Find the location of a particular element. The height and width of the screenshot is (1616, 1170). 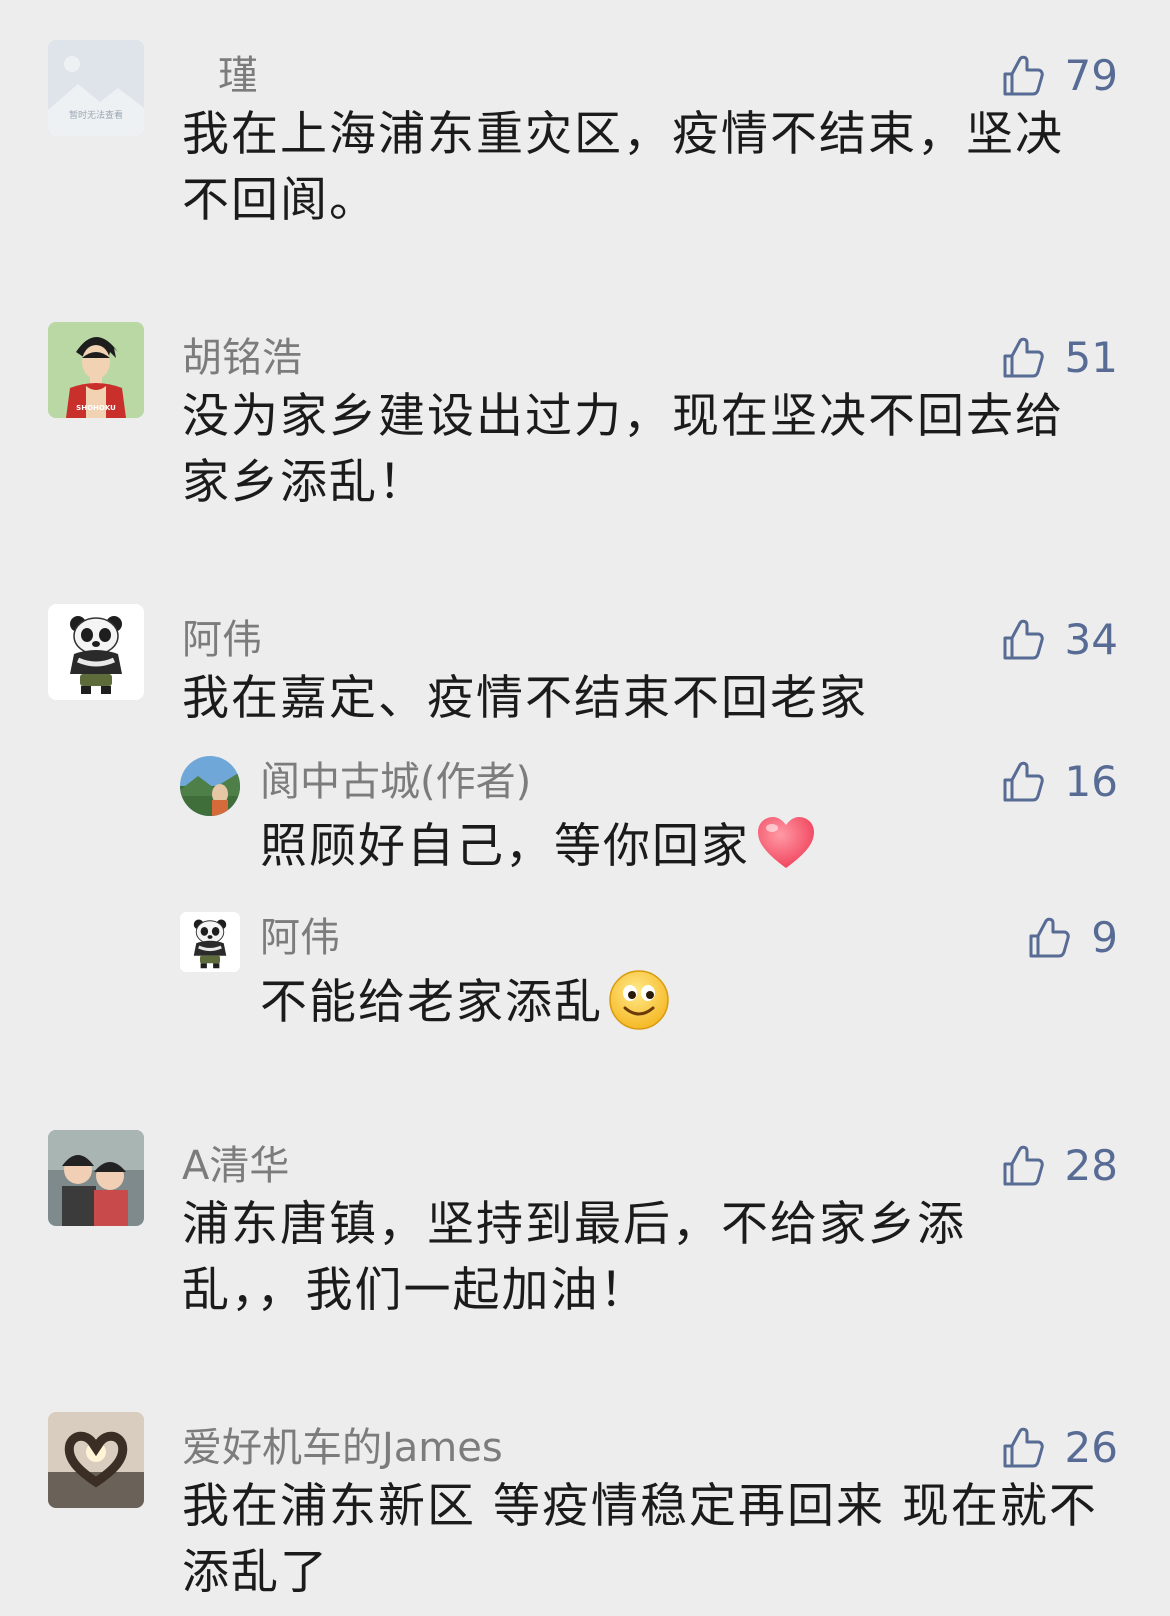

author-avatar is located at coordinates (210, 786).